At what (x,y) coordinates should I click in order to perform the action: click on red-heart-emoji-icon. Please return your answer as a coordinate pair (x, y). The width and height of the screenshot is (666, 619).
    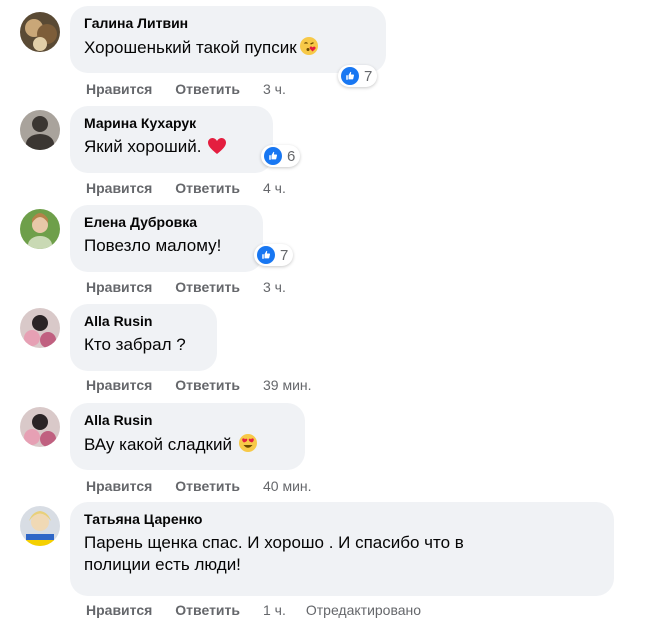
    Looking at the image, I should click on (217, 149).